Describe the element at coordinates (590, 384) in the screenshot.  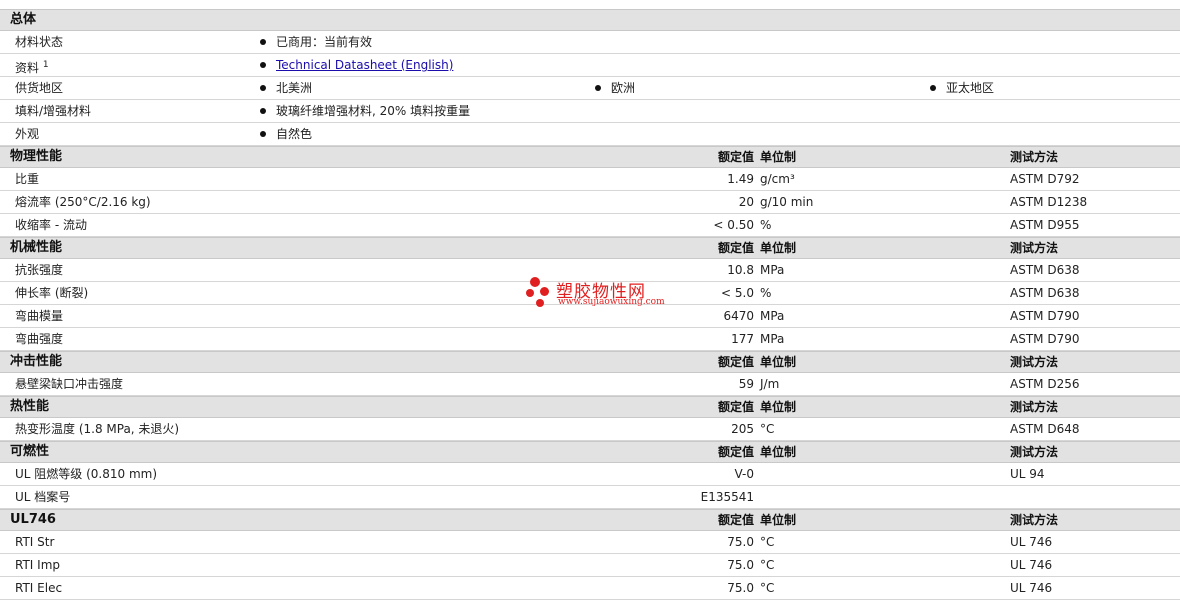
I see `property-row: 悬壁梁缺口冲击强度 59 J/m ASTM D256` at that location.